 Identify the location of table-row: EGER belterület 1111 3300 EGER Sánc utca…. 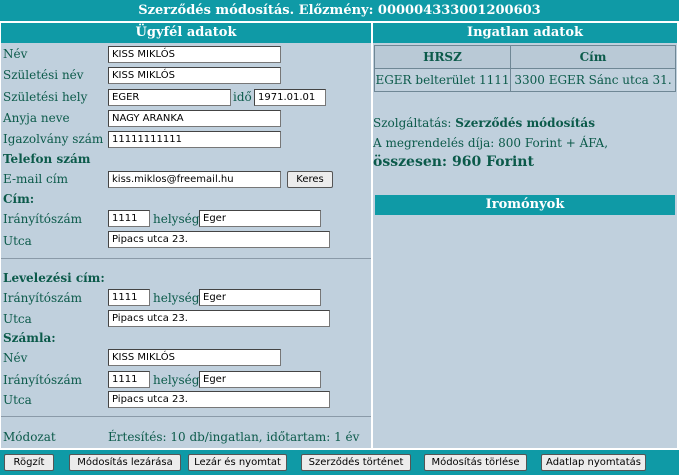
(525, 80).